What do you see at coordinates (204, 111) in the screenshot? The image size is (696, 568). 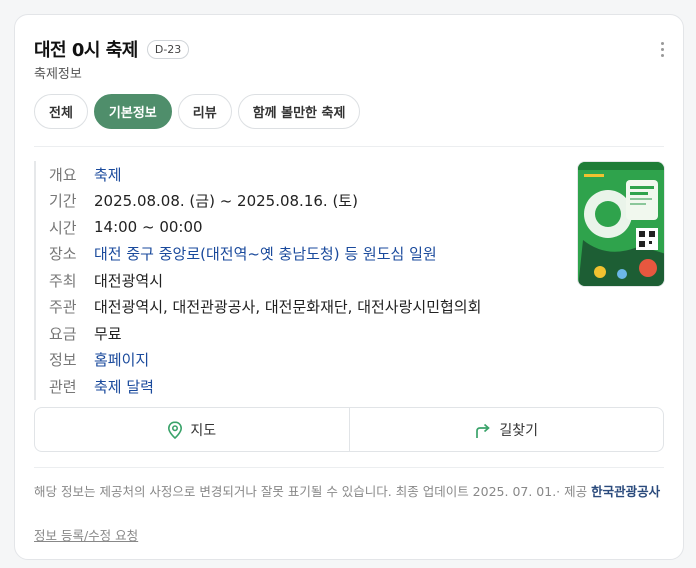 I see `tab-reviews: 리뷰` at bounding box center [204, 111].